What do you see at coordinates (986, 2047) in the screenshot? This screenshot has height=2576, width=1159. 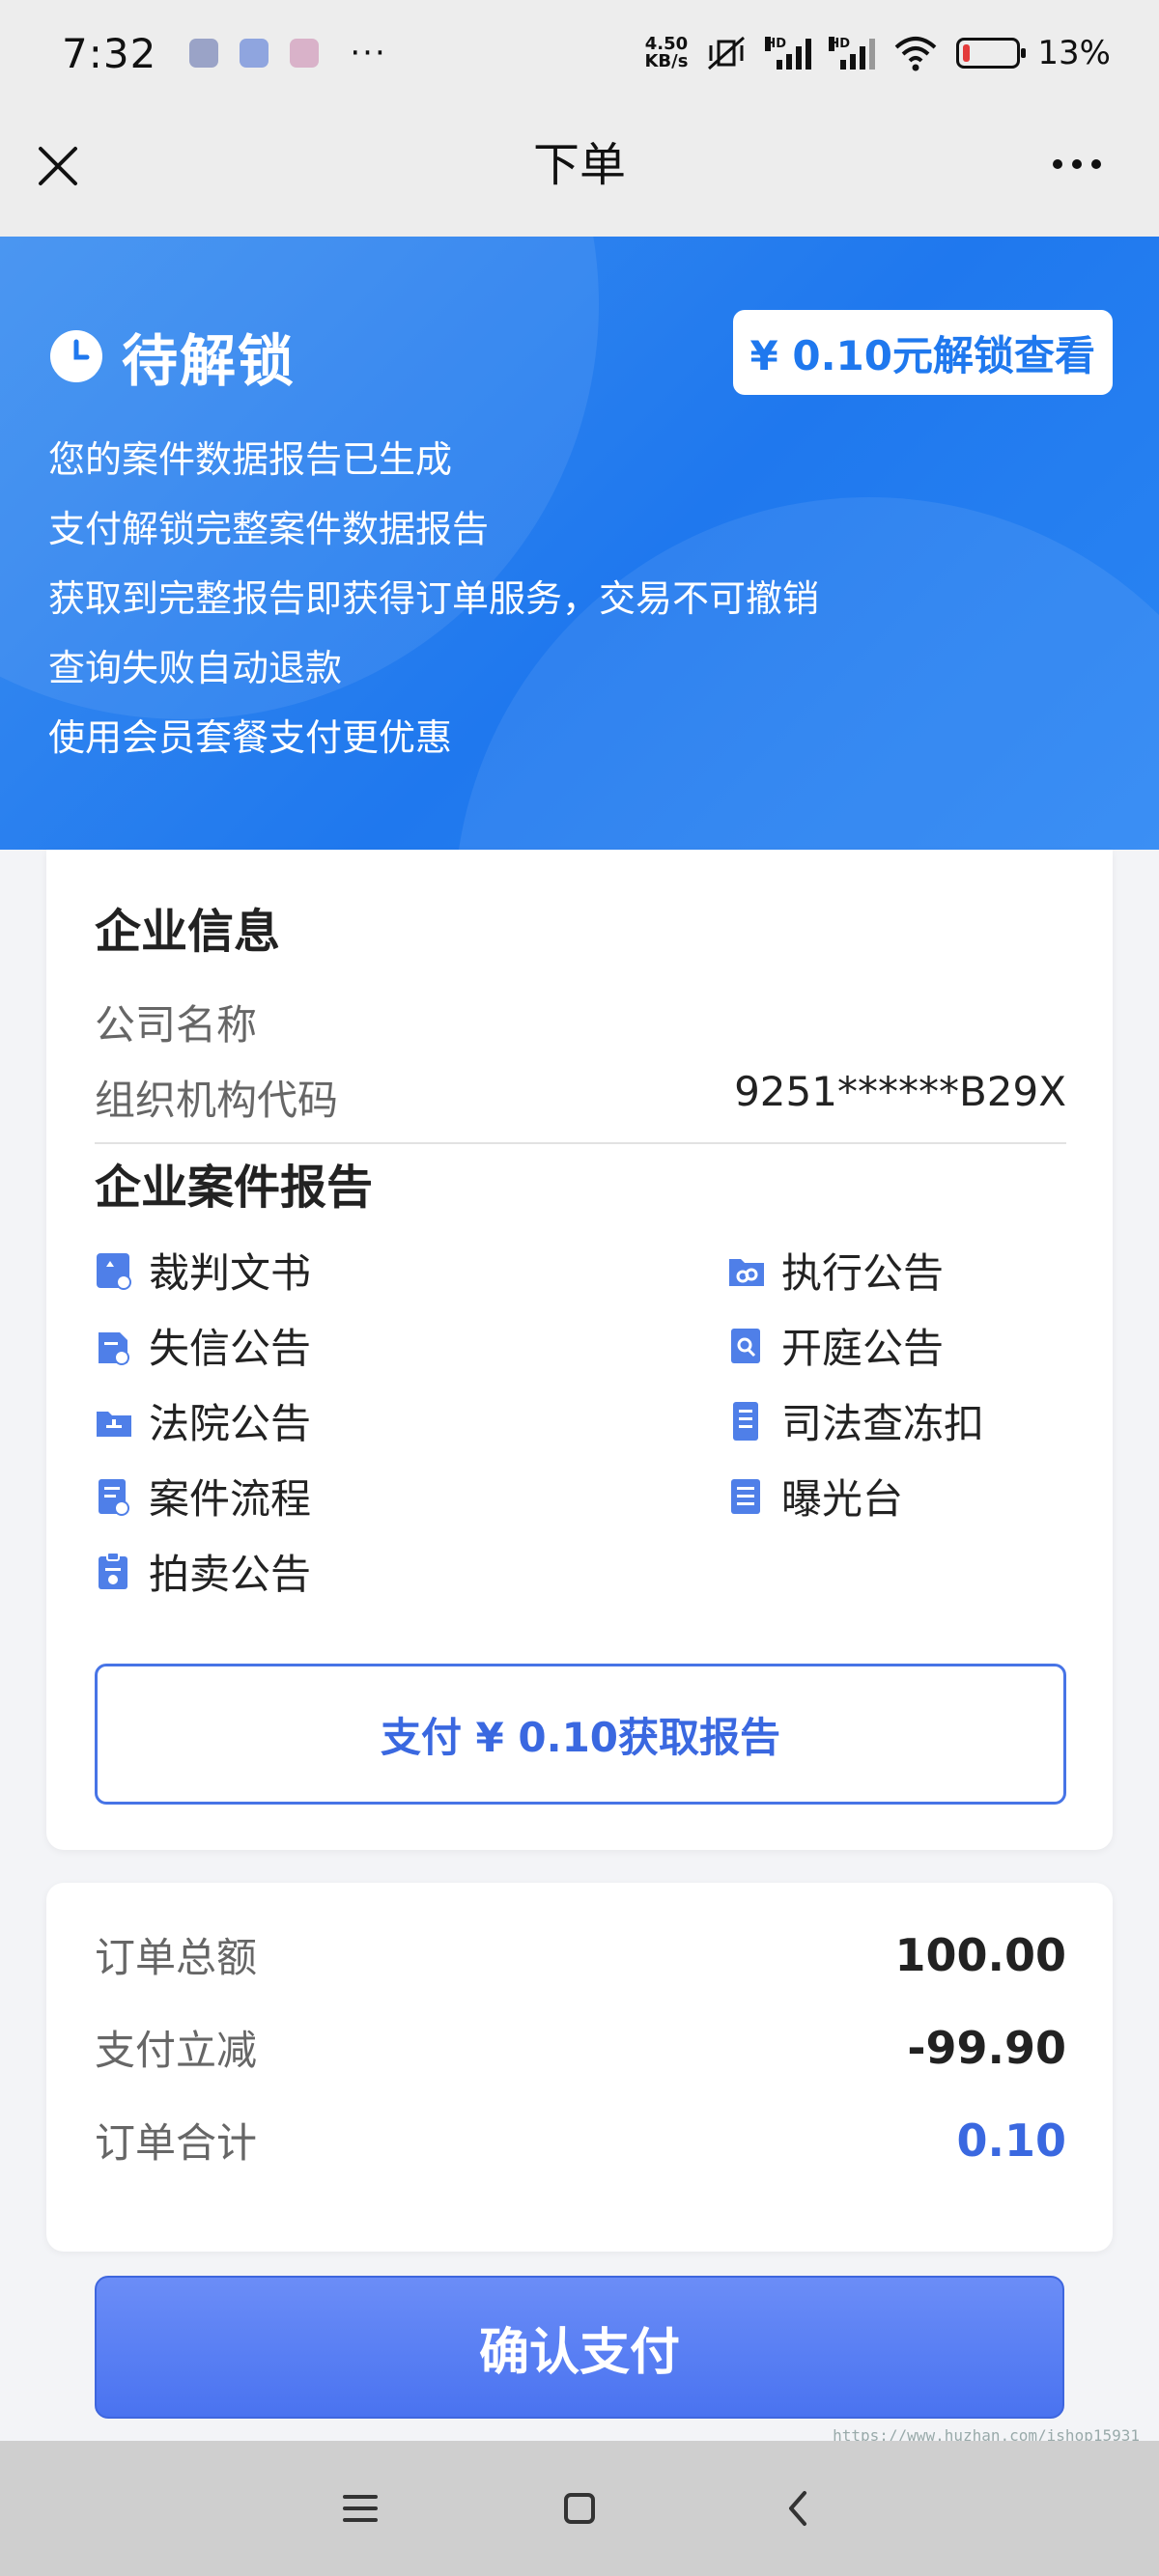 I see `discount-value: -99.90` at bounding box center [986, 2047].